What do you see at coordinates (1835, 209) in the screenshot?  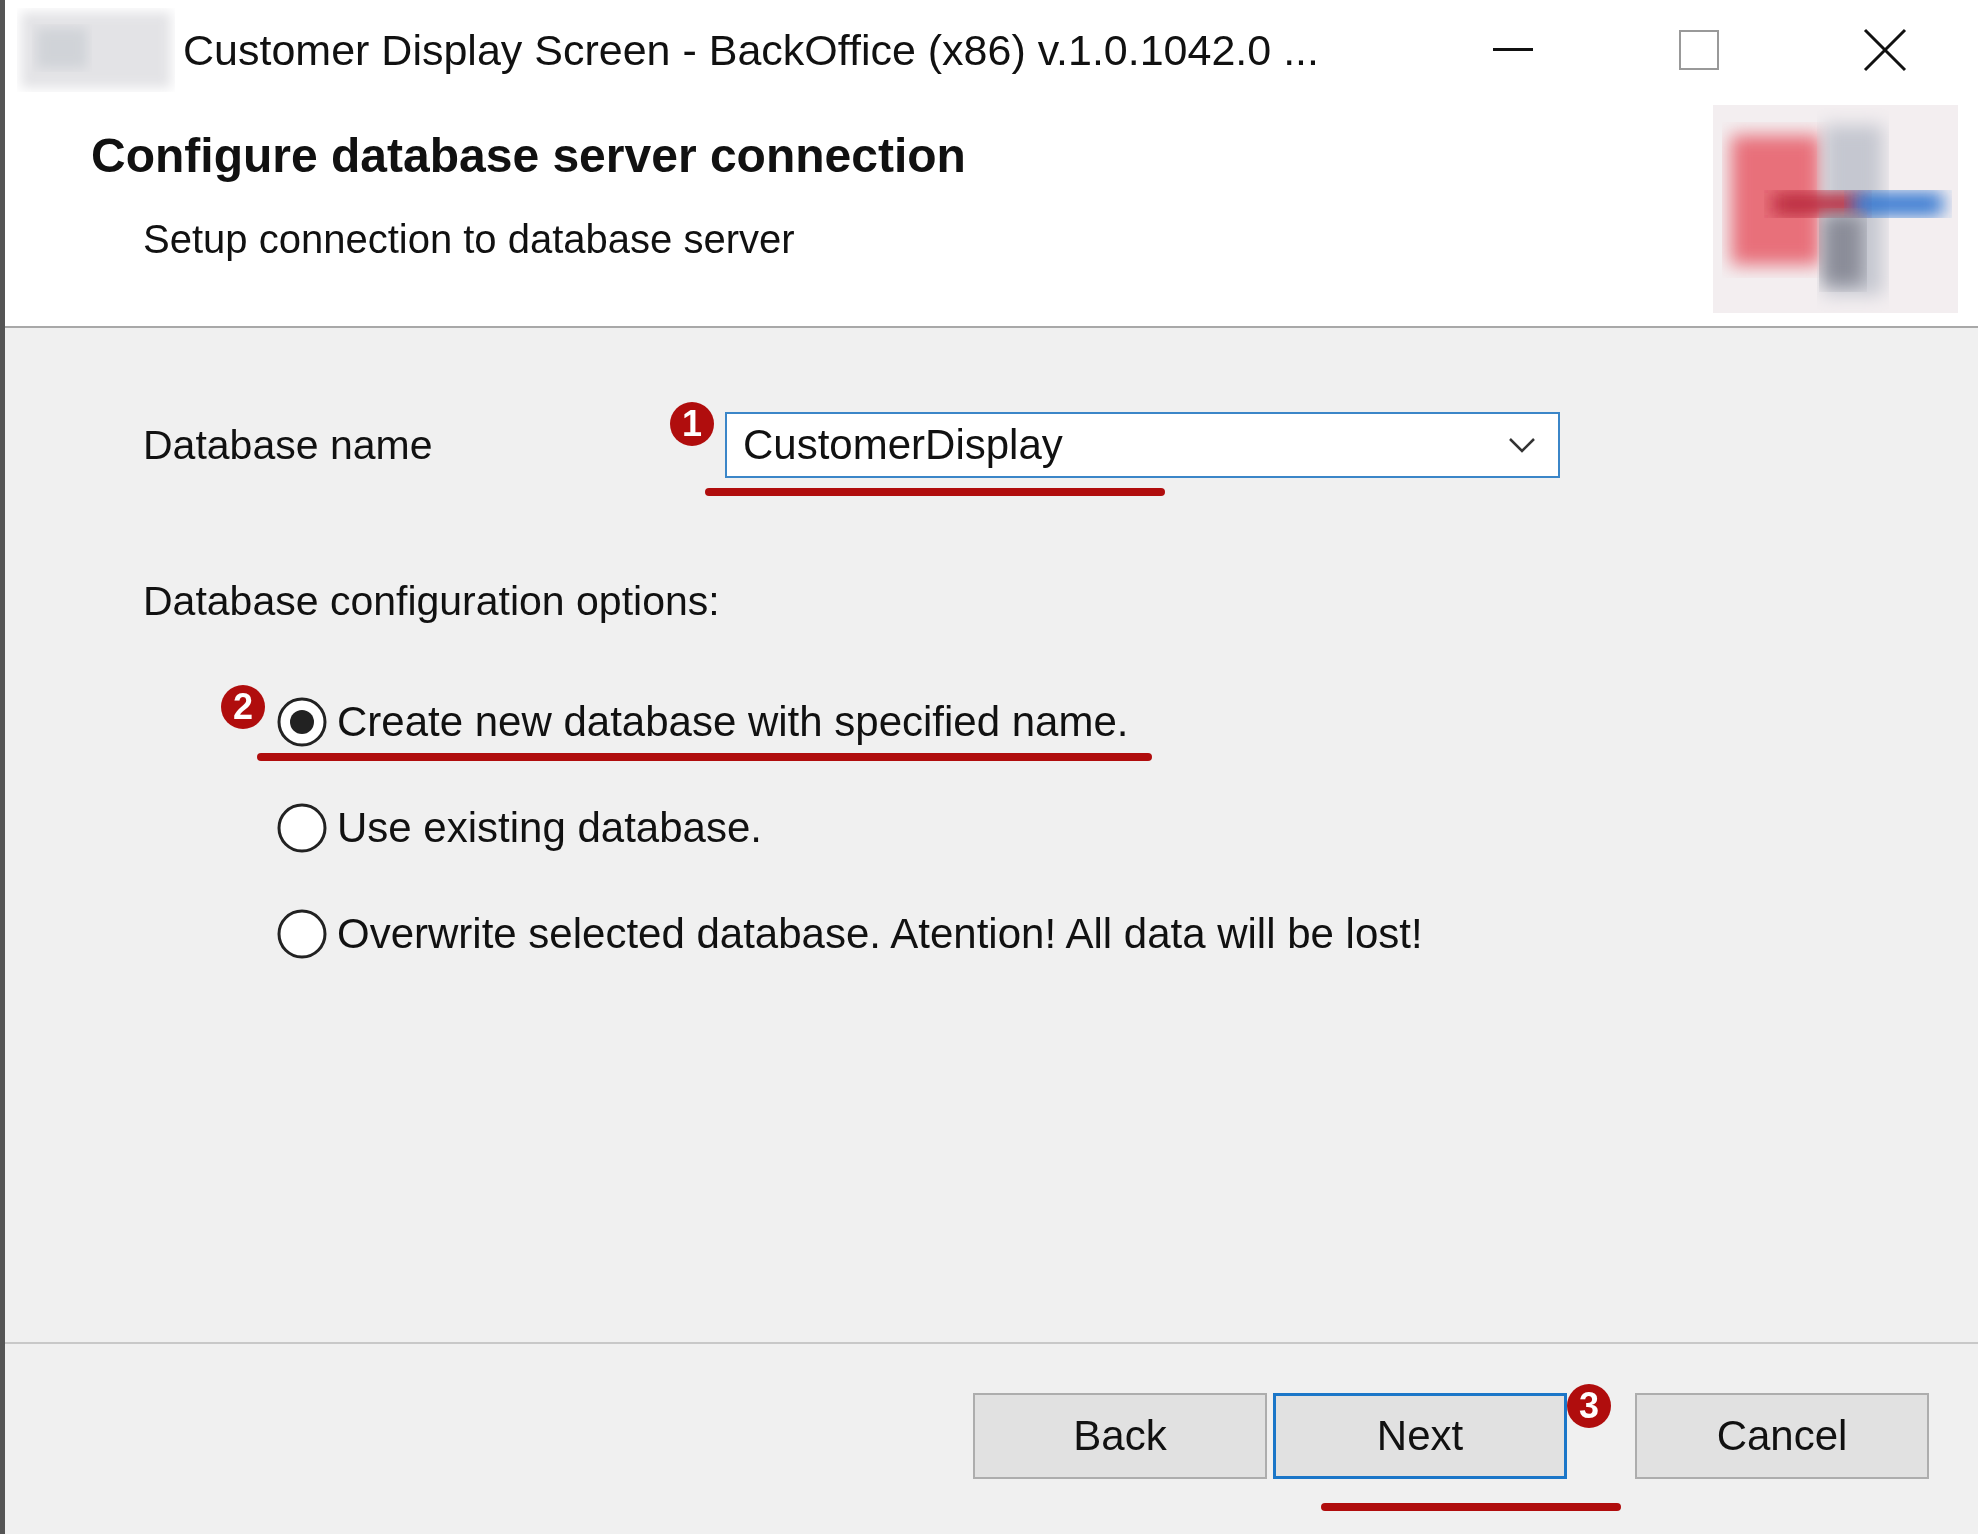 I see `logo-icon` at bounding box center [1835, 209].